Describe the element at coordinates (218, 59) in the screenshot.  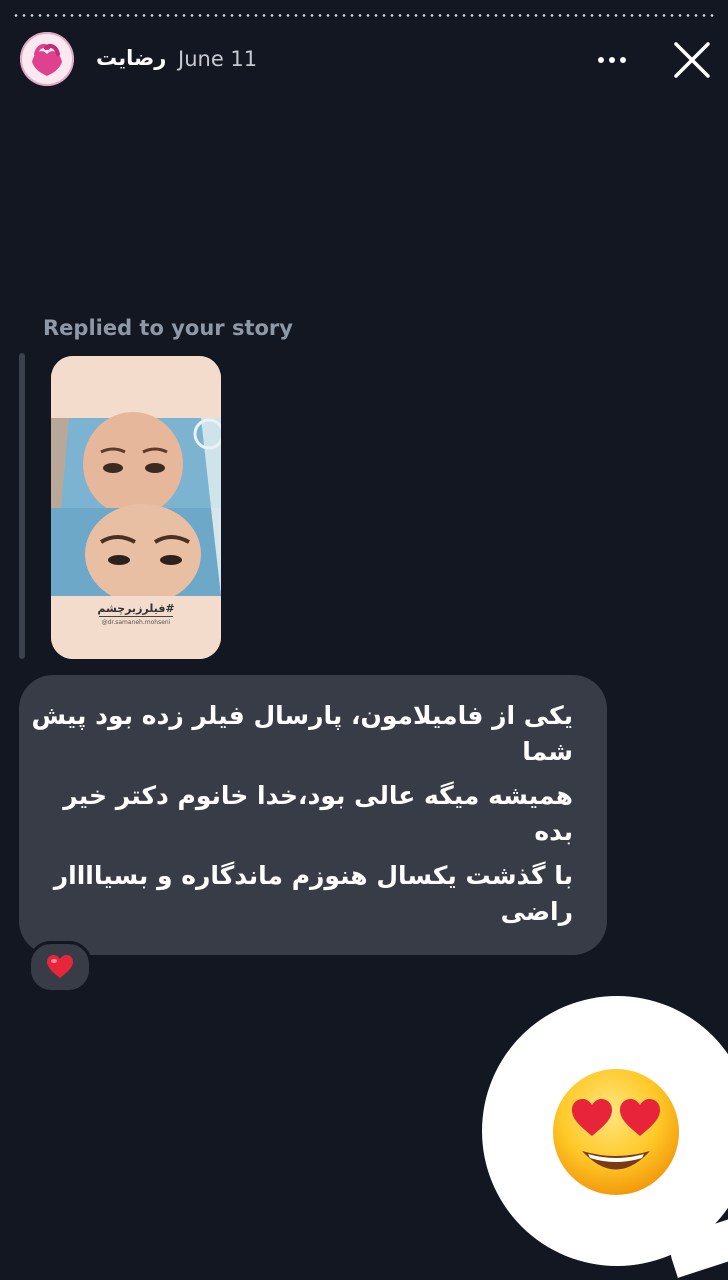
I see `timestamp: June 11` at that location.